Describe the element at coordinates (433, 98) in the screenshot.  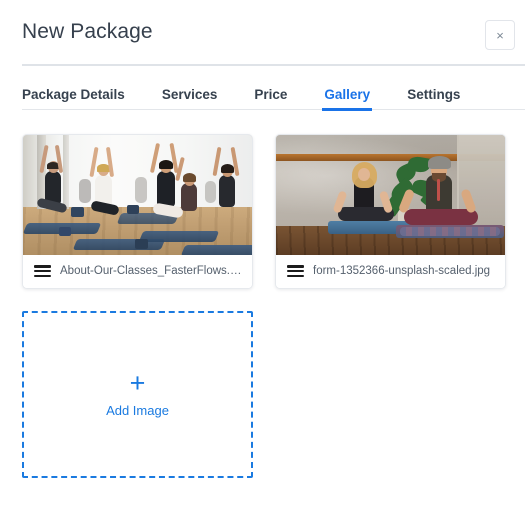
I see `tab-settings: Settings` at that location.